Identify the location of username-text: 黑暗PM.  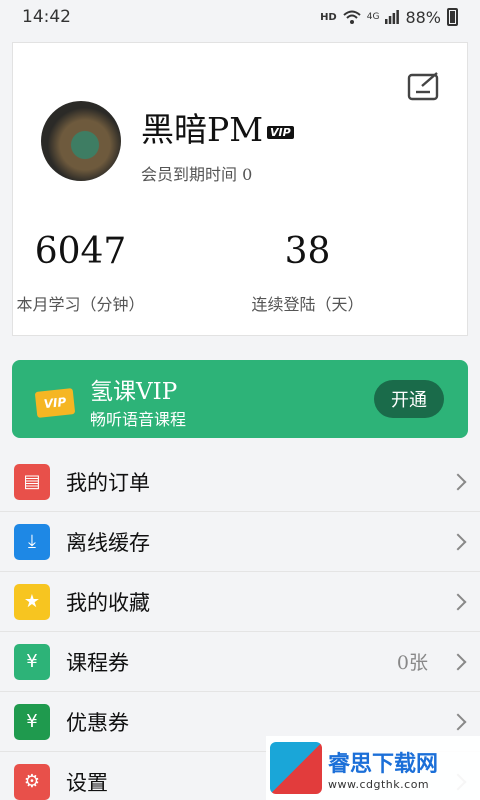
(202, 129).